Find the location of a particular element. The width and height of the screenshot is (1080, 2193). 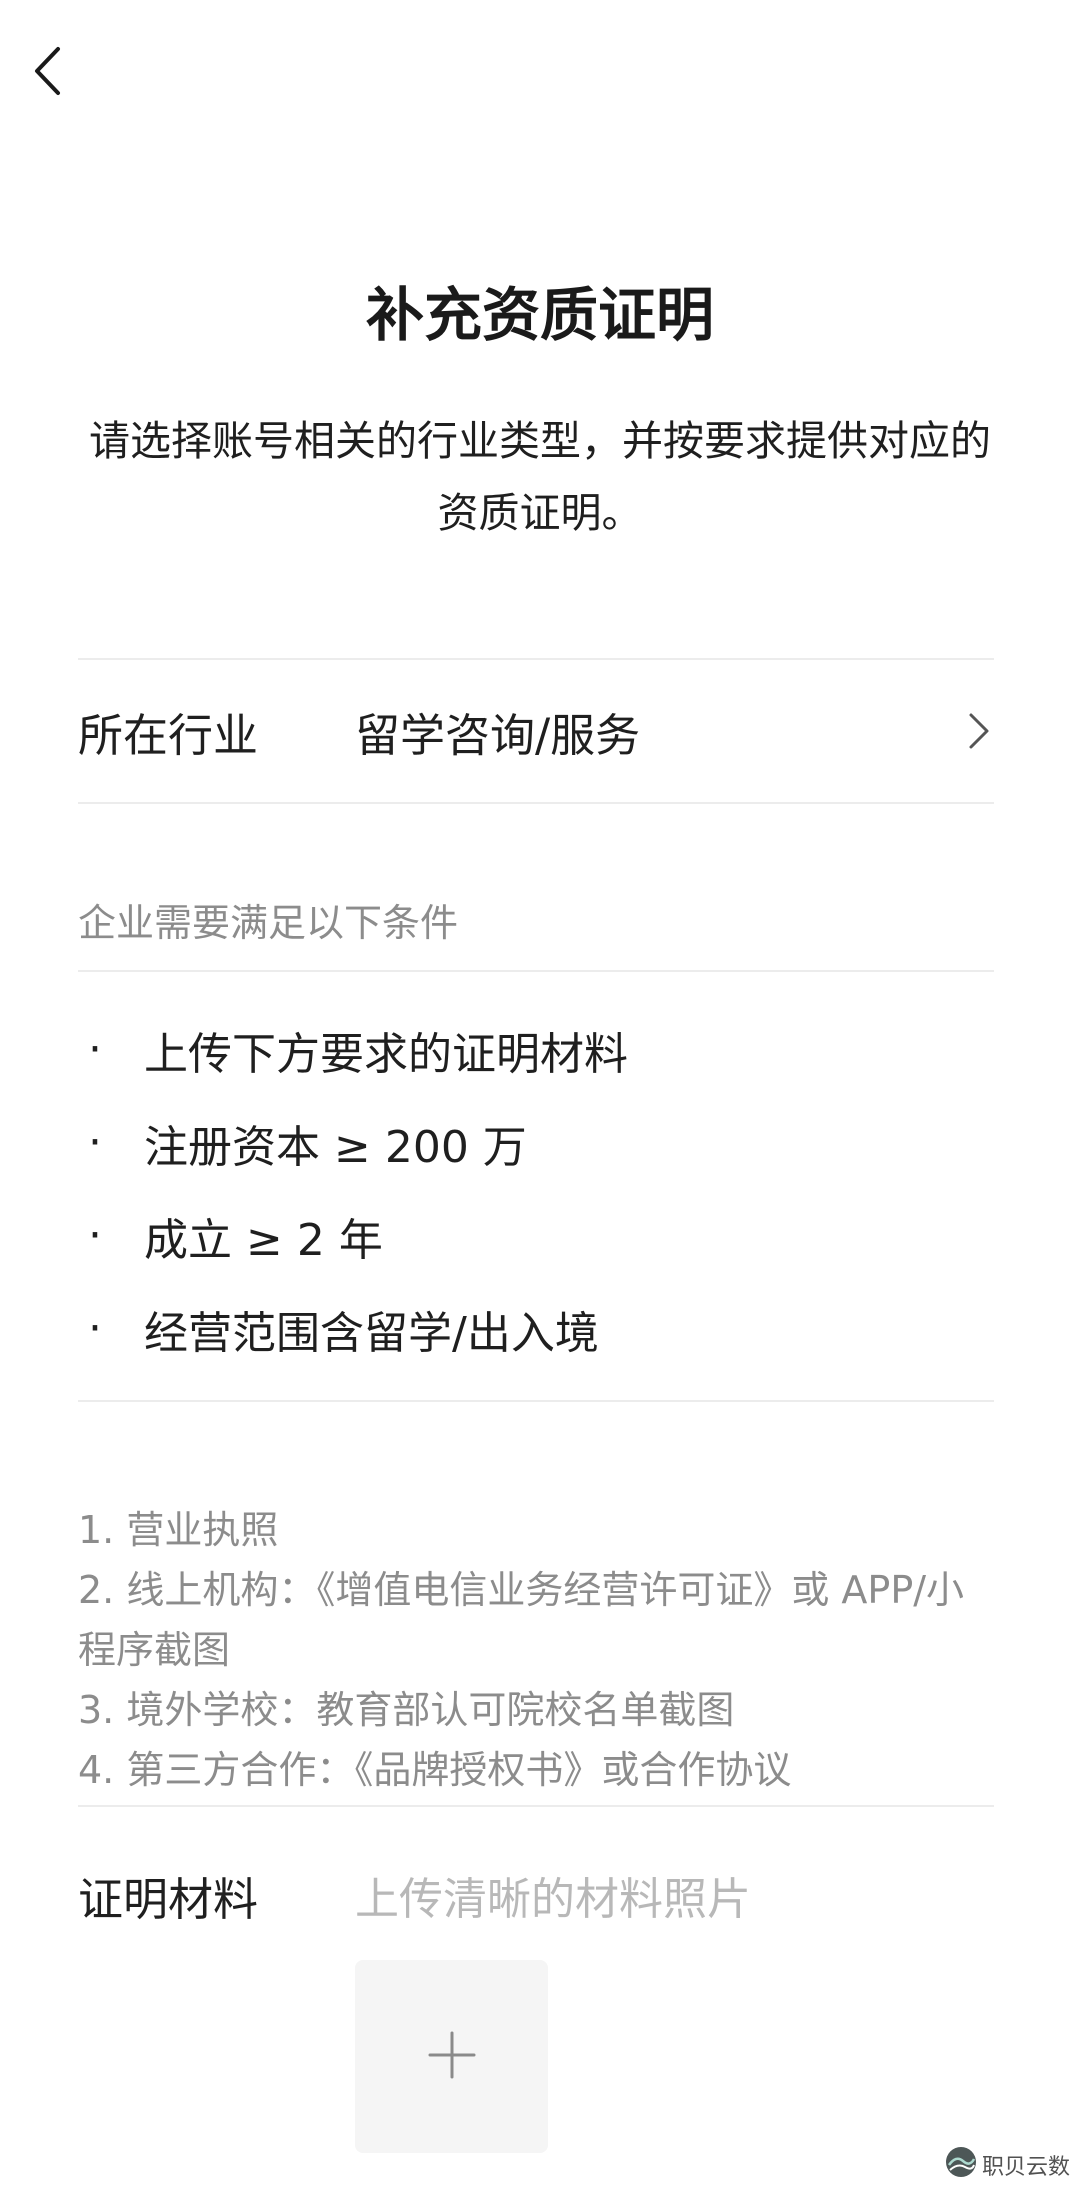

plus-icon is located at coordinates (452, 2057).